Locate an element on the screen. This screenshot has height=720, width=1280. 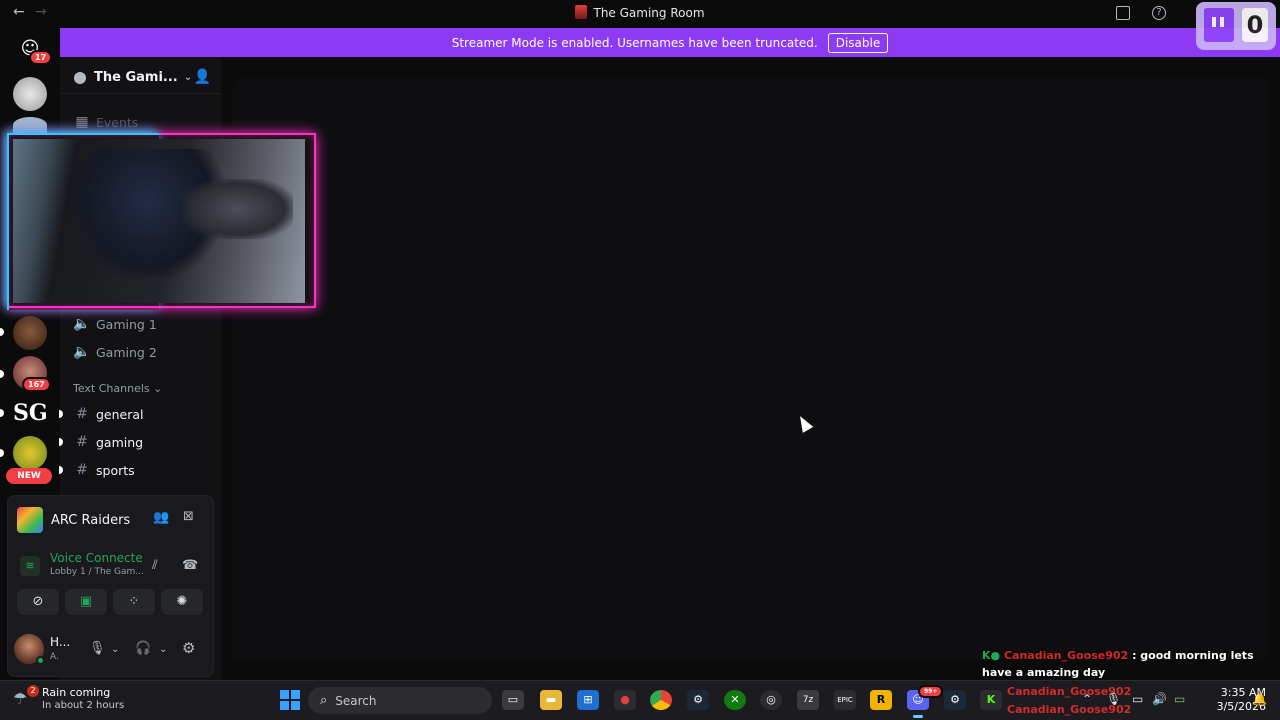
weather-subtitle: In about 2 hours is located at coordinates (83, 705).